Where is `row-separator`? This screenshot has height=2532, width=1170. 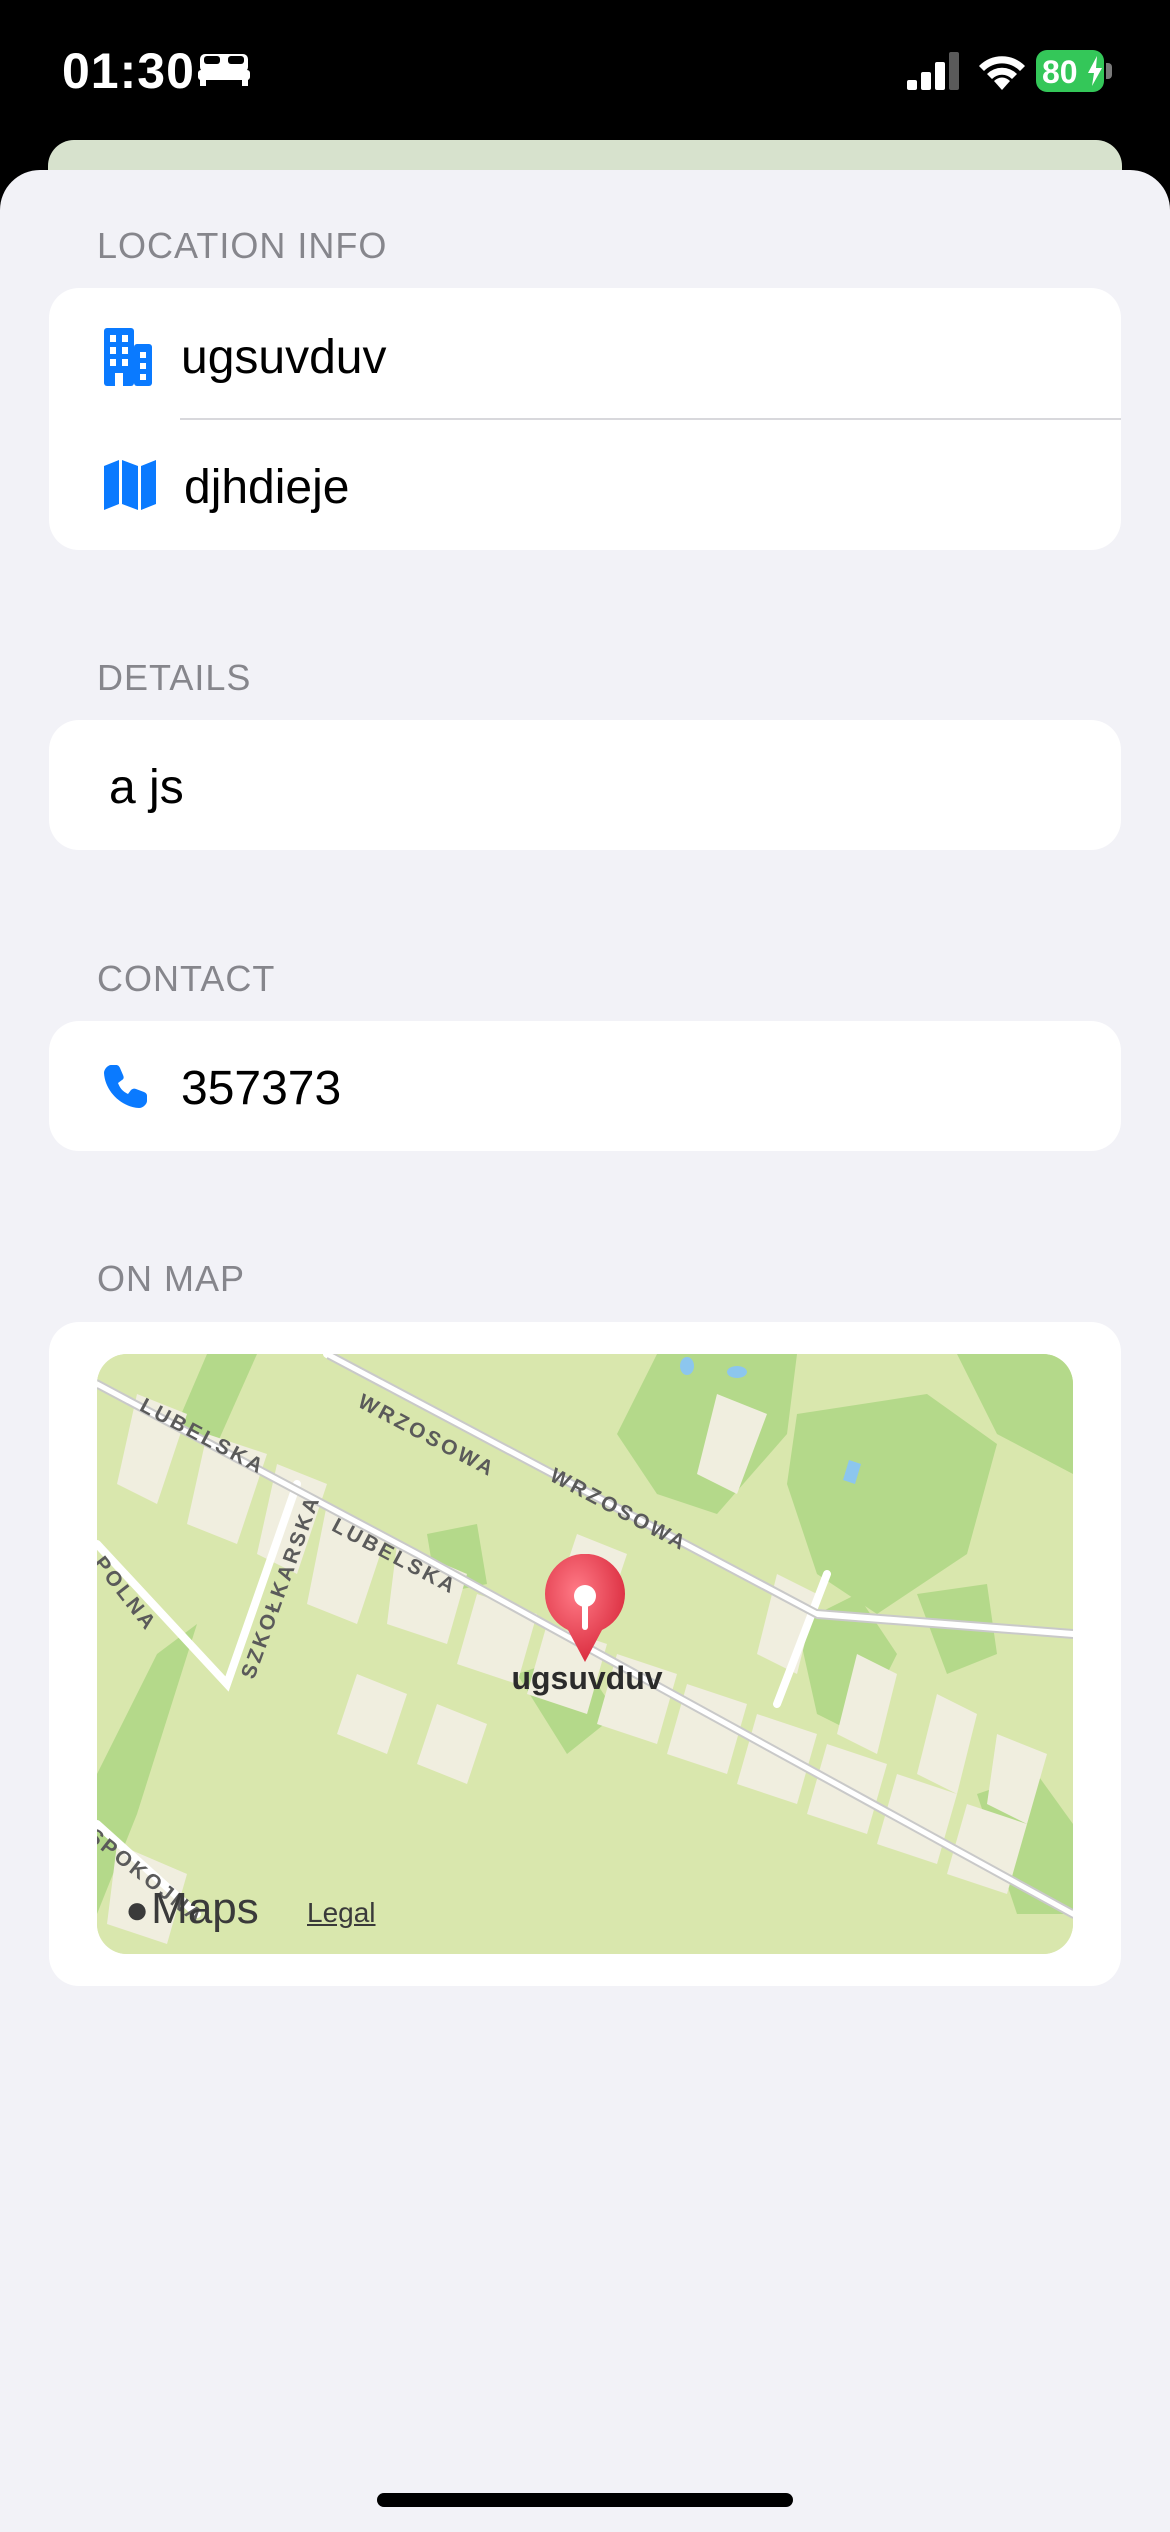 row-separator is located at coordinates (650, 419).